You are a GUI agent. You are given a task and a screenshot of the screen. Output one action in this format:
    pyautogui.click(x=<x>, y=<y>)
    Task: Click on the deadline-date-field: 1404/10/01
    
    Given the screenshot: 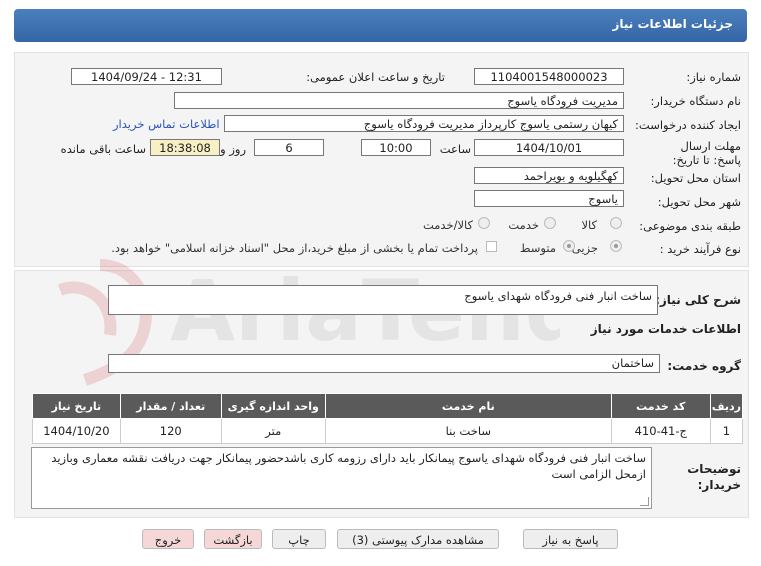 What is the action you would take?
    pyautogui.click(x=549, y=147)
    